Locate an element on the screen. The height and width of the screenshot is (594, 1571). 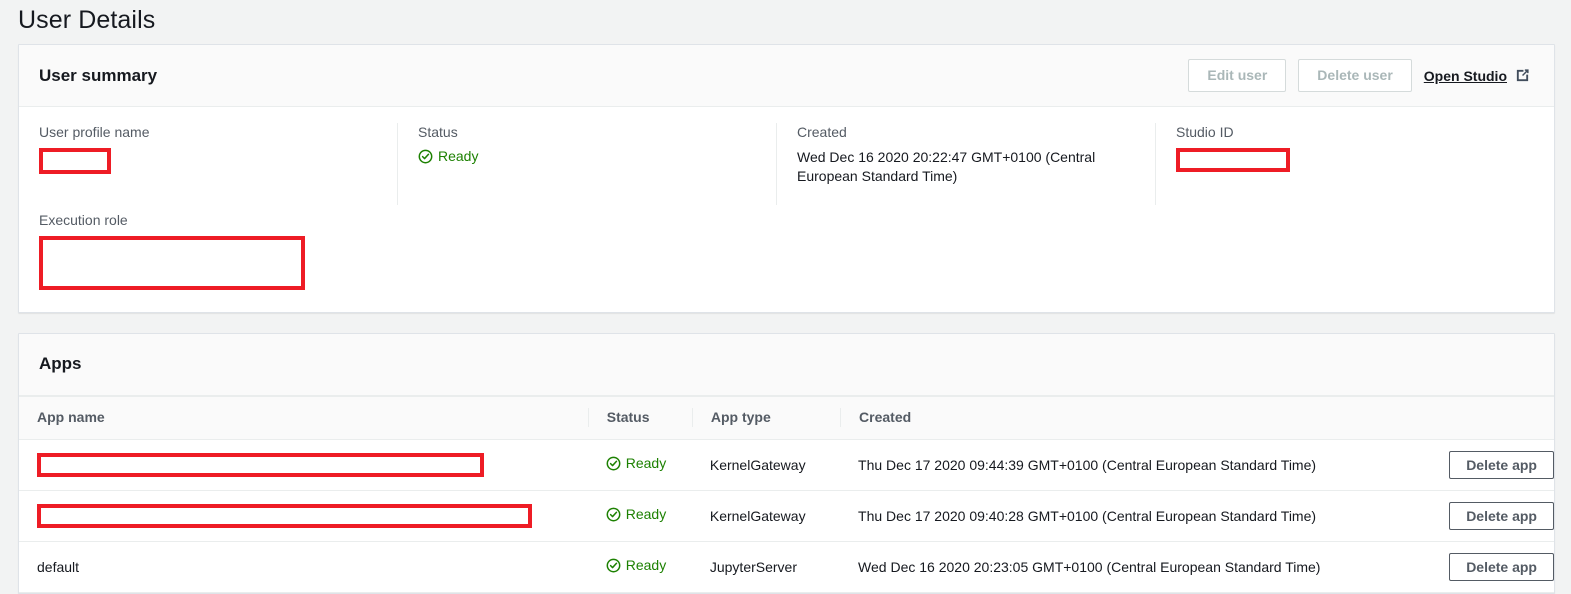
user-summary-row-2: Execution role is located at coordinates (786, 250).